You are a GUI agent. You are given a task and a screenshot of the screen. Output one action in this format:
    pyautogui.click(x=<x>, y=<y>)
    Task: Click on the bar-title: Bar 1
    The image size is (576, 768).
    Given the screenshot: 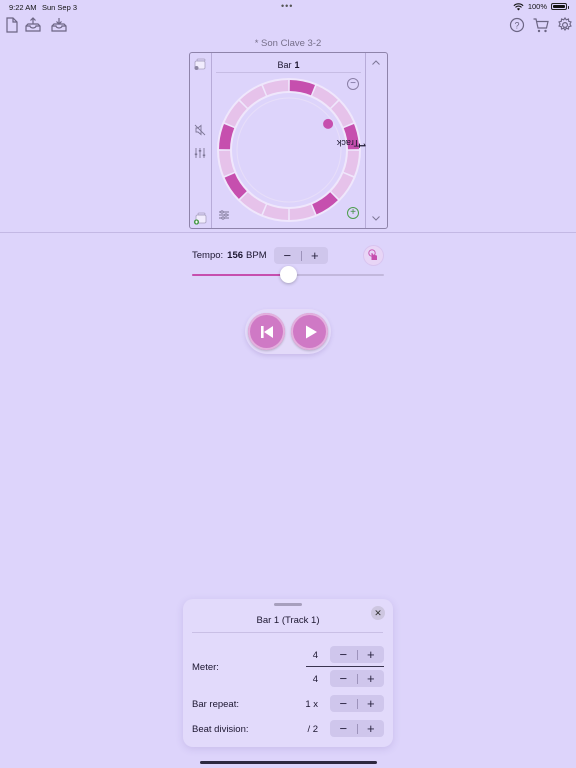 What is the action you would take?
    pyautogui.click(x=288, y=65)
    